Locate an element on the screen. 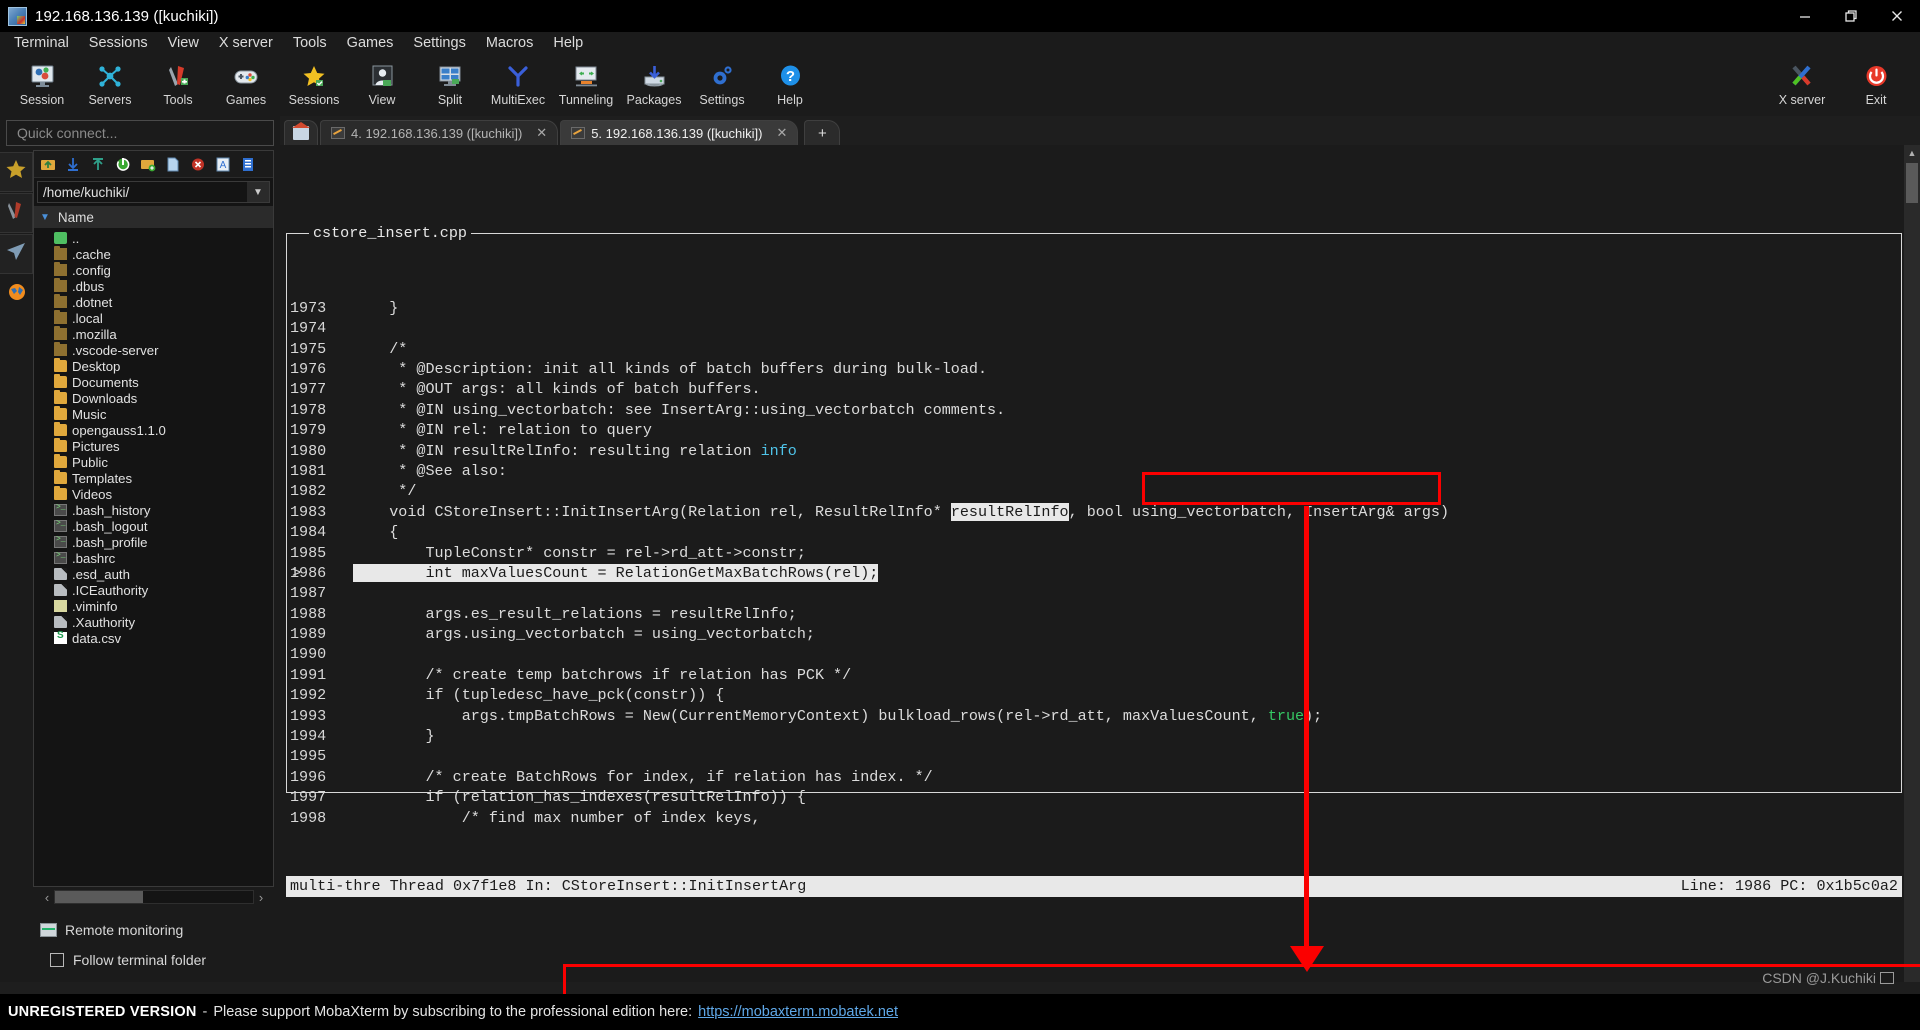 Image resolution: width=1920 pixels, height=1030 pixels. minimize-icon is located at coordinates (1805, 16).